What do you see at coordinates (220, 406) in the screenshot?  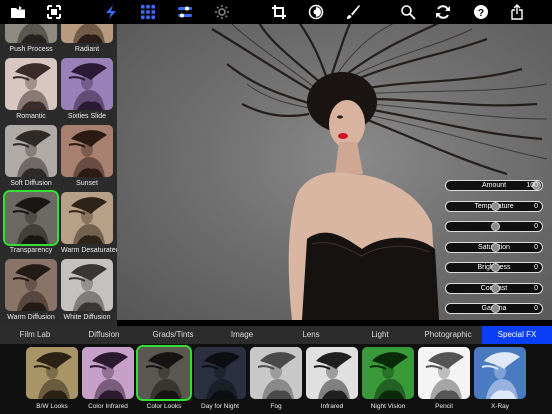 I see `effect-label: Day for Night` at bounding box center [220, 406].